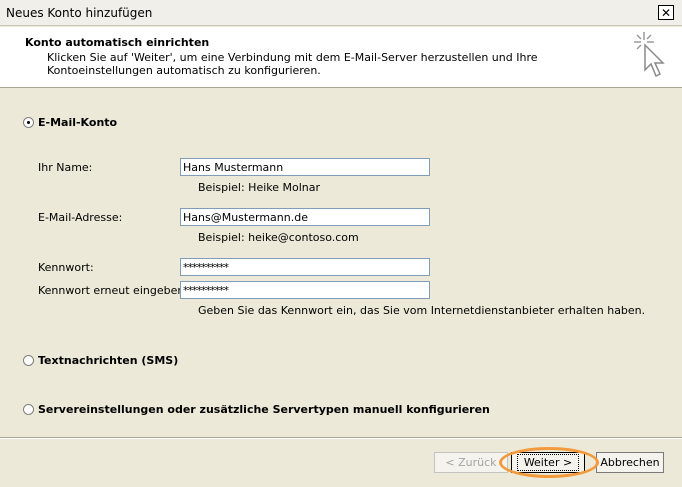  I want to click on name-input, so click(305, 167).